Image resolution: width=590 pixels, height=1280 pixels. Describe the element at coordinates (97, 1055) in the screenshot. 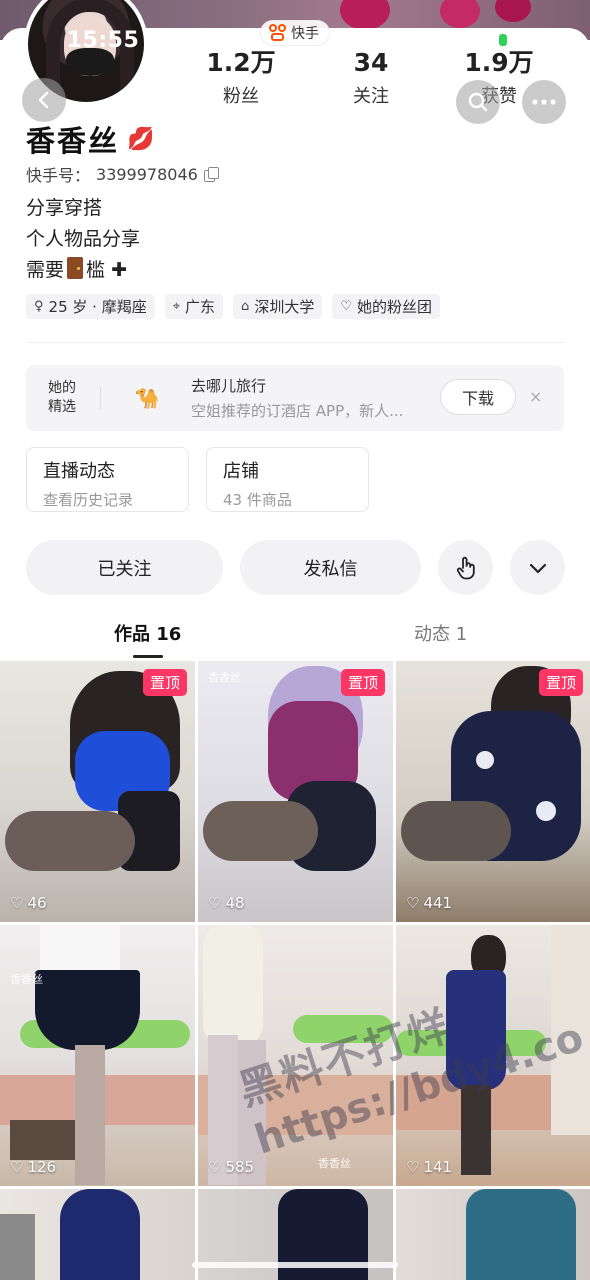

I see `video-thumbnail: 香香丝 ♡ 126` at that location.